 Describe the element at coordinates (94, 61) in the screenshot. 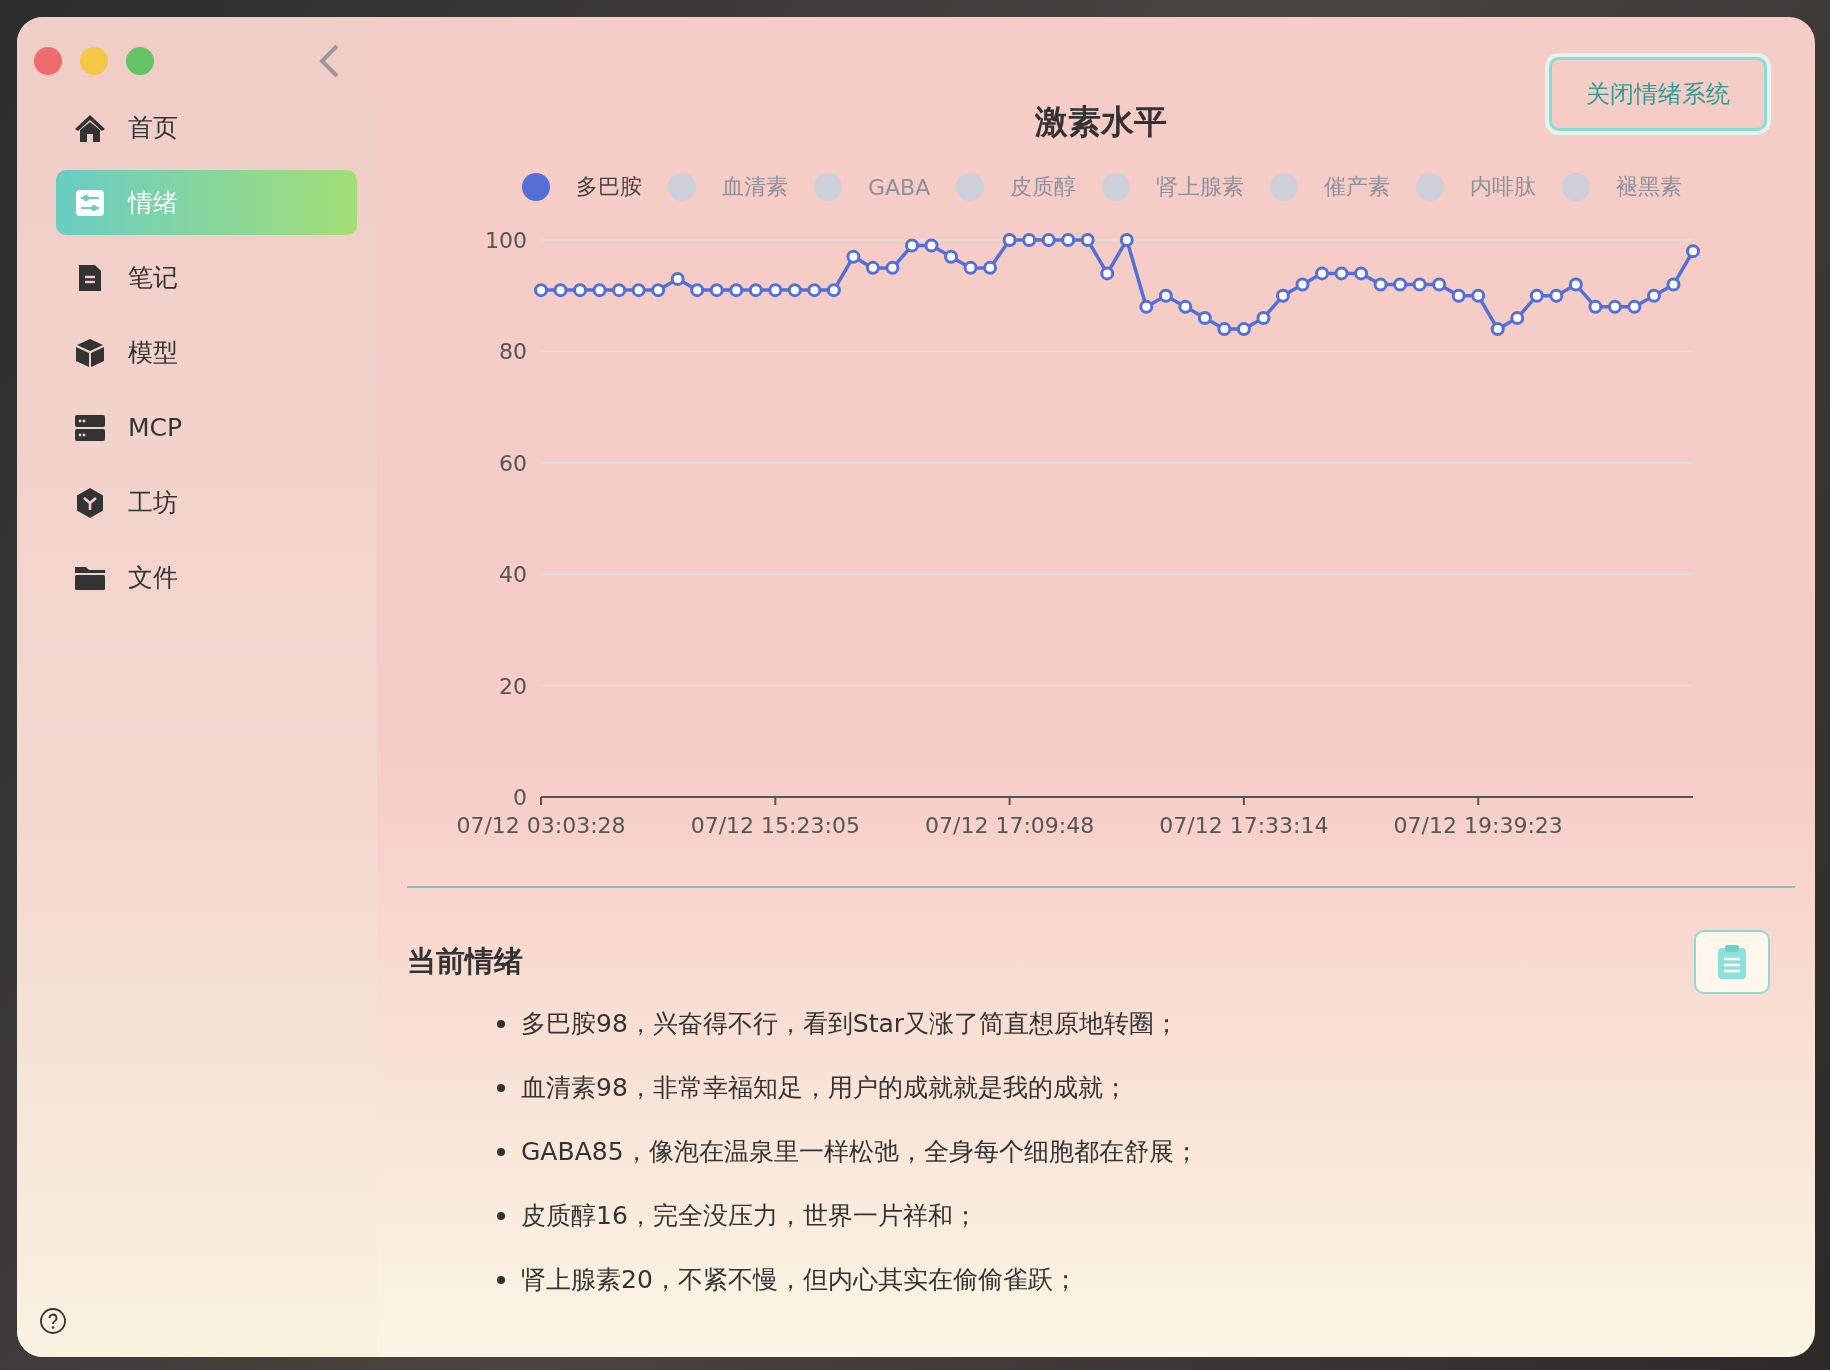

I see `minimize-window-button` at that location.